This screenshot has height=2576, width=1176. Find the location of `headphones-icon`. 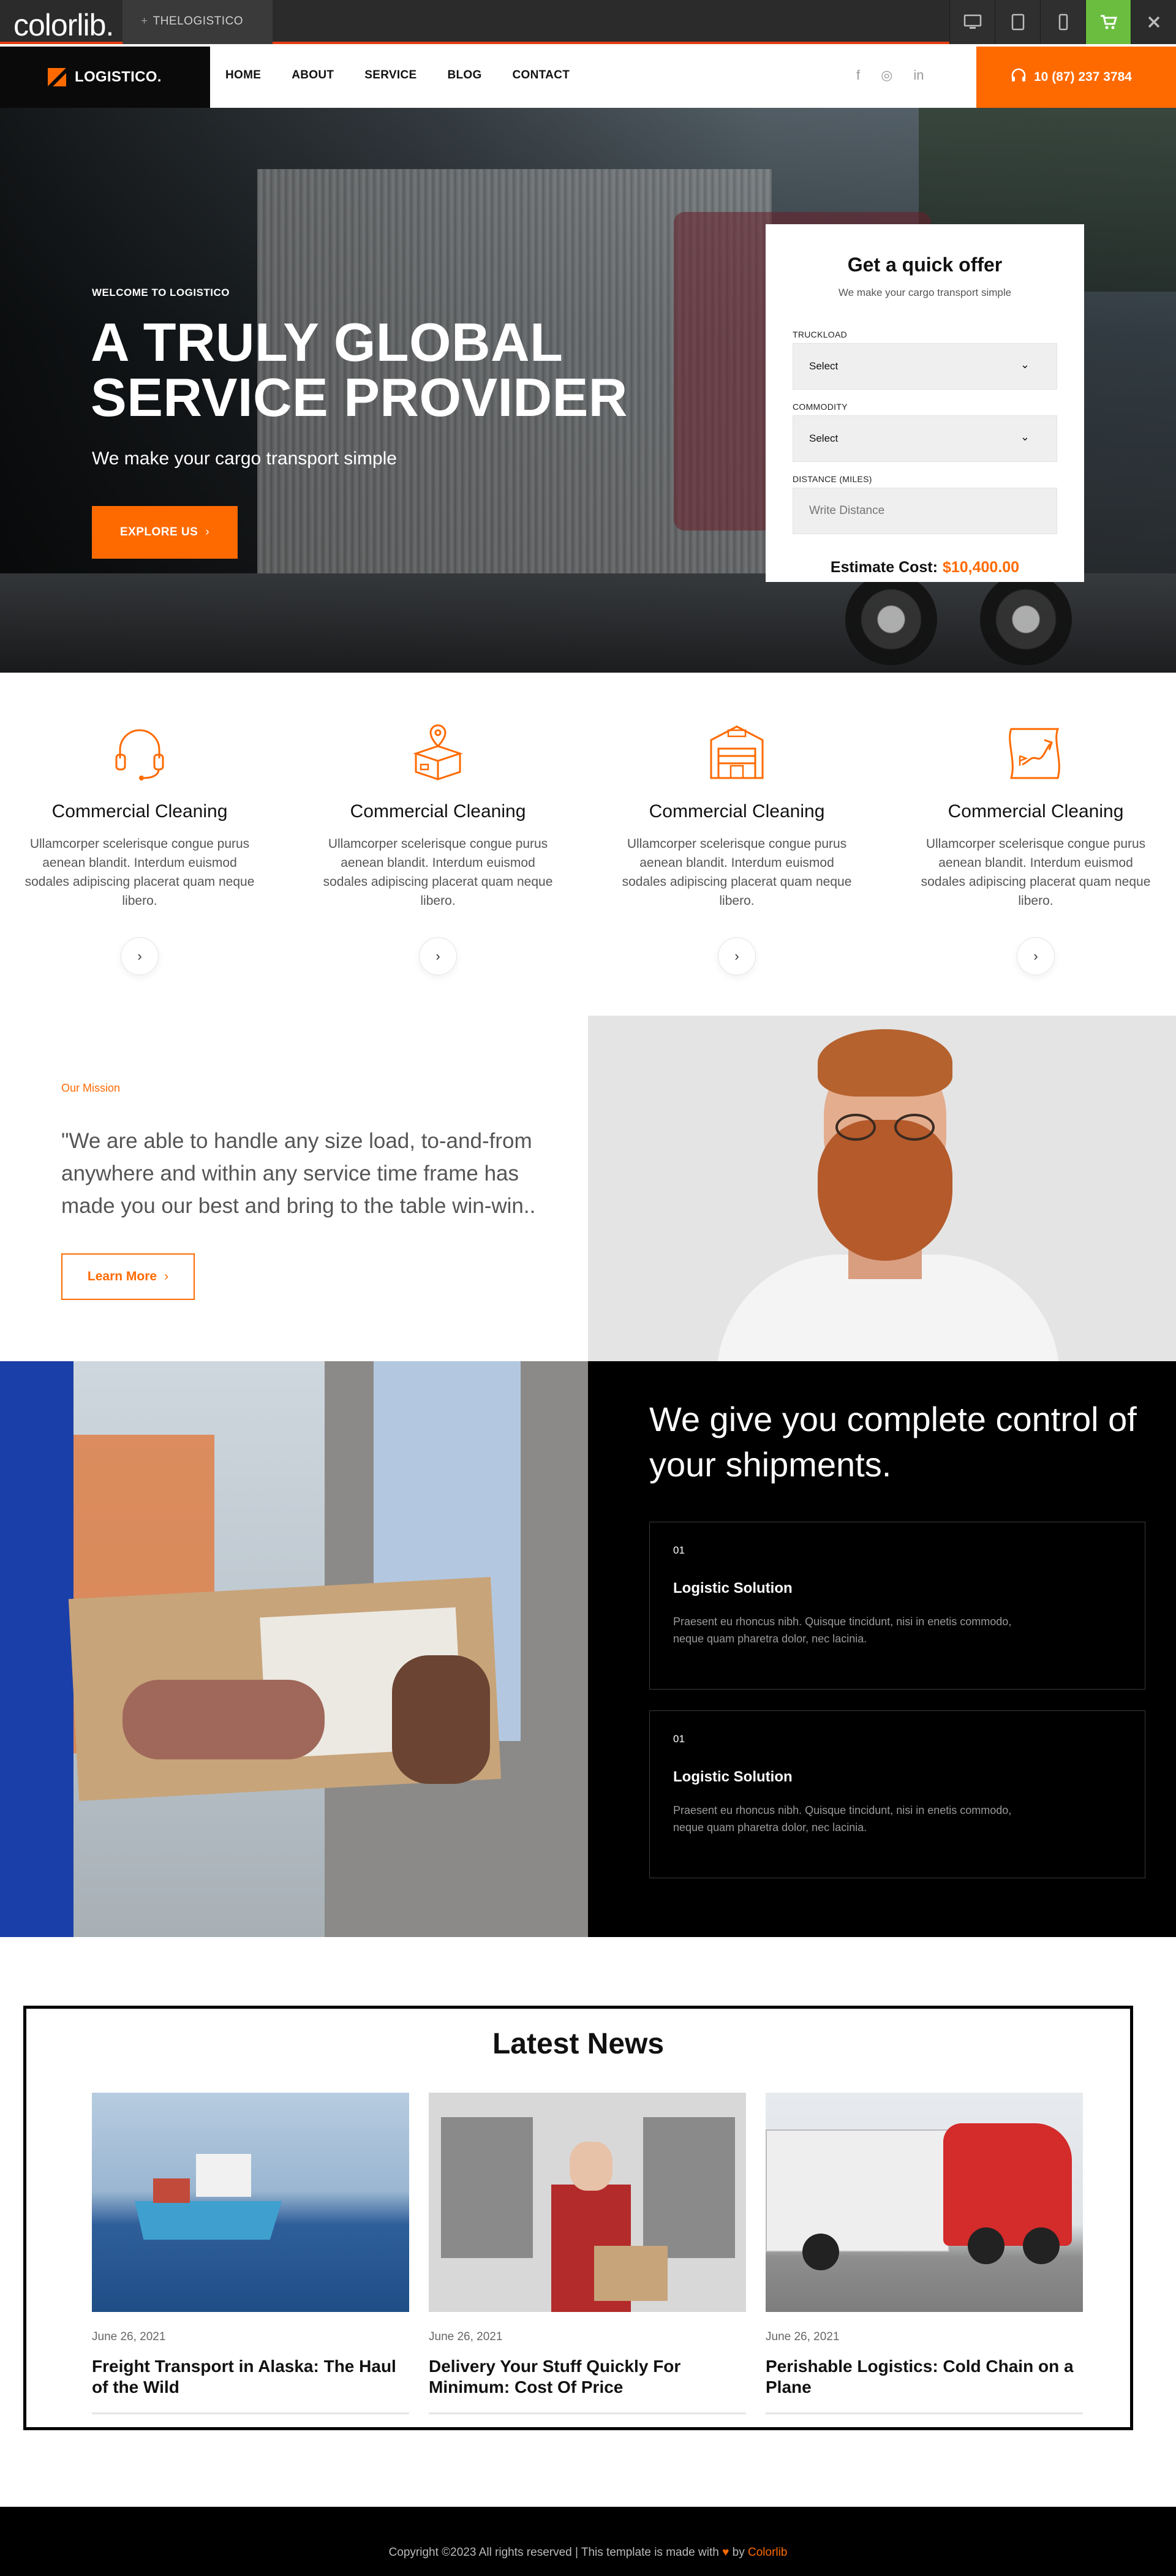

headphones-icon is located at coordinates (1019, 77).